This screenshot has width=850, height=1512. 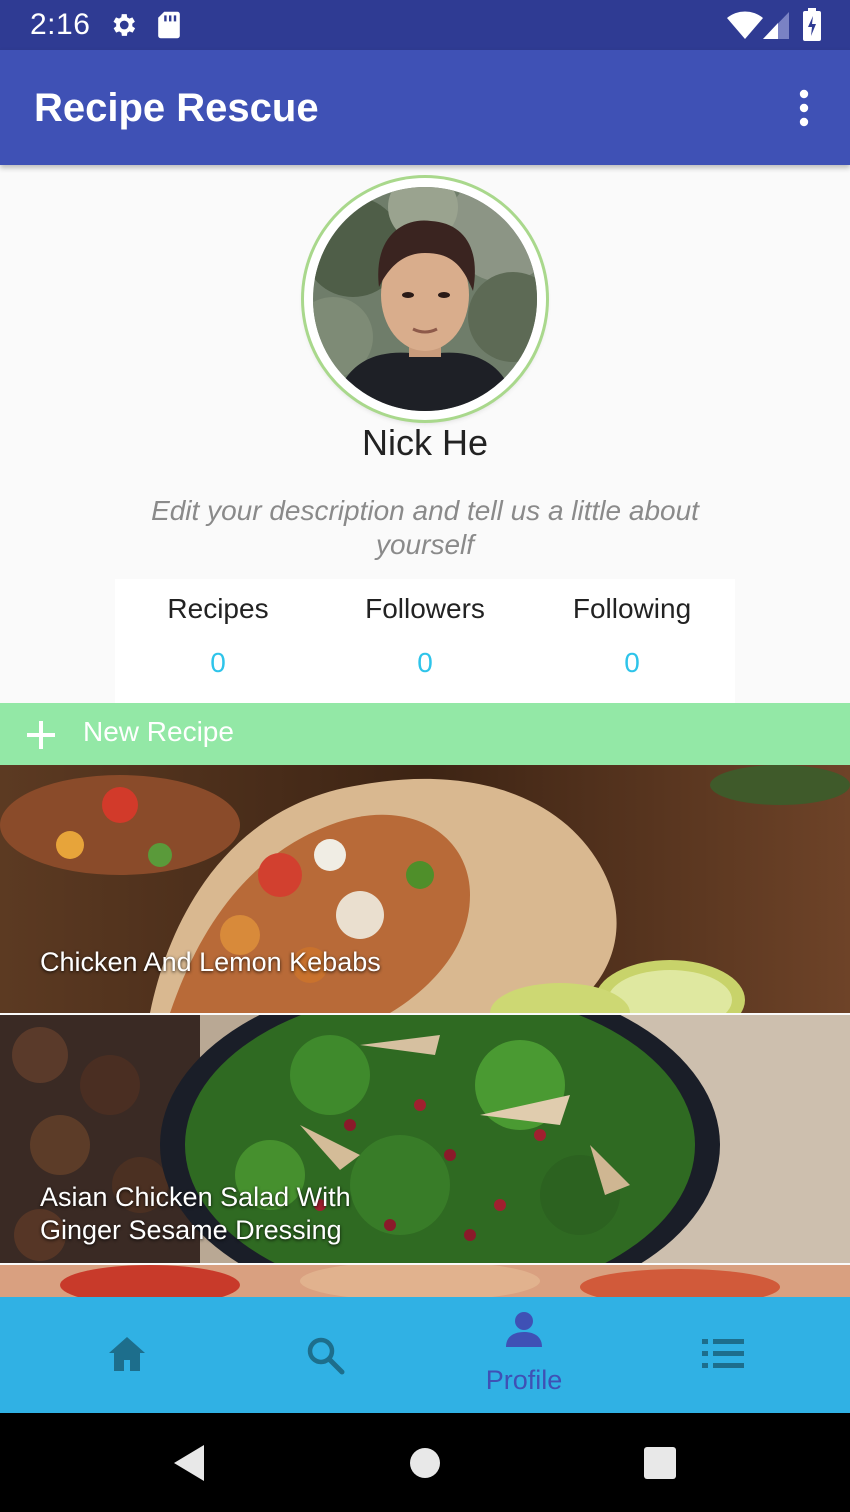 I want to click on recents-icon, so click(x=660, y=1463).